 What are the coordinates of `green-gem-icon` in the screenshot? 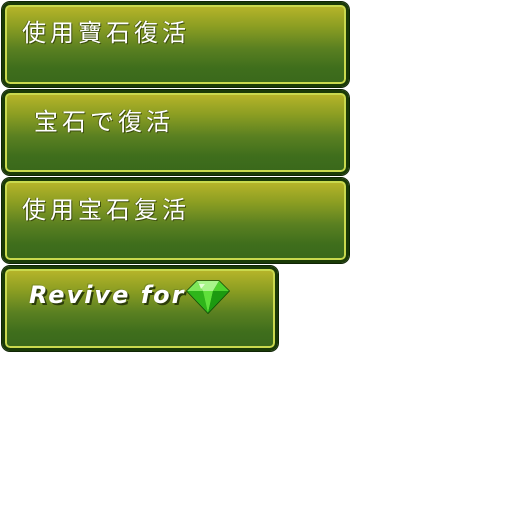 It's located at (208, 297).